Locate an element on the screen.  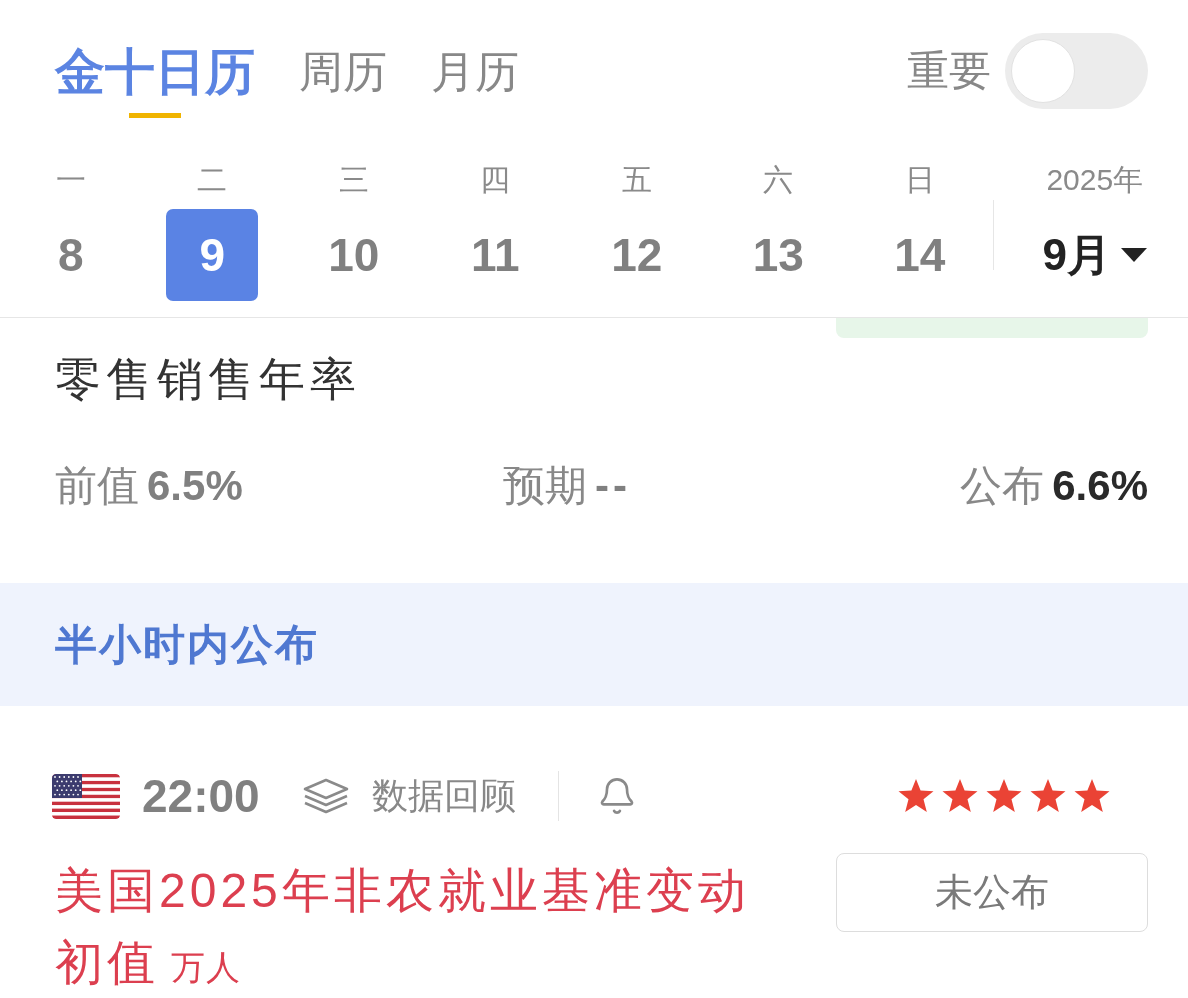
calendar-tab: 月历 is located at coordinates (475, 72).